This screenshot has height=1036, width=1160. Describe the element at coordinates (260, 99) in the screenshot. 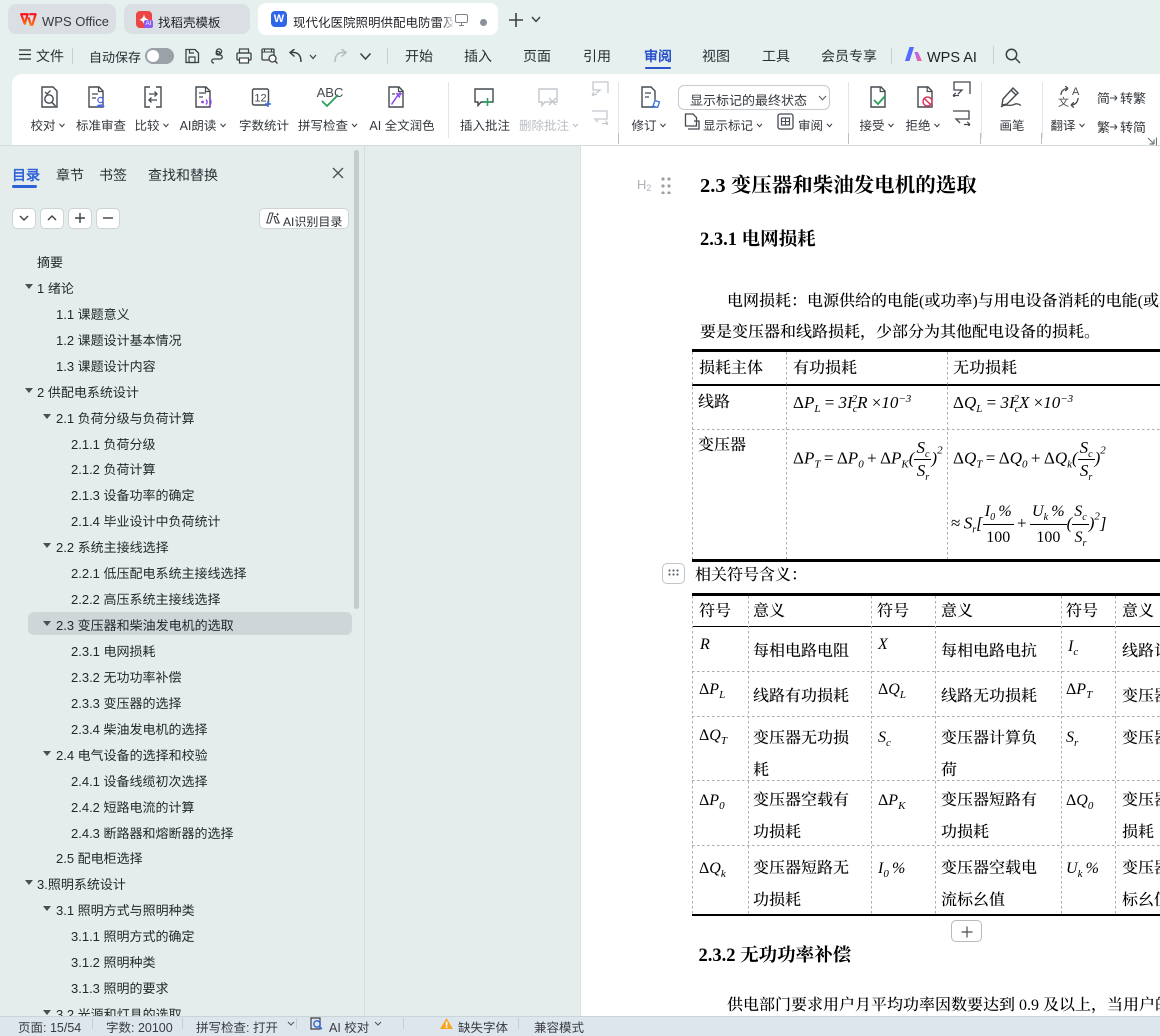

I see `svg-text: 12` at that location.